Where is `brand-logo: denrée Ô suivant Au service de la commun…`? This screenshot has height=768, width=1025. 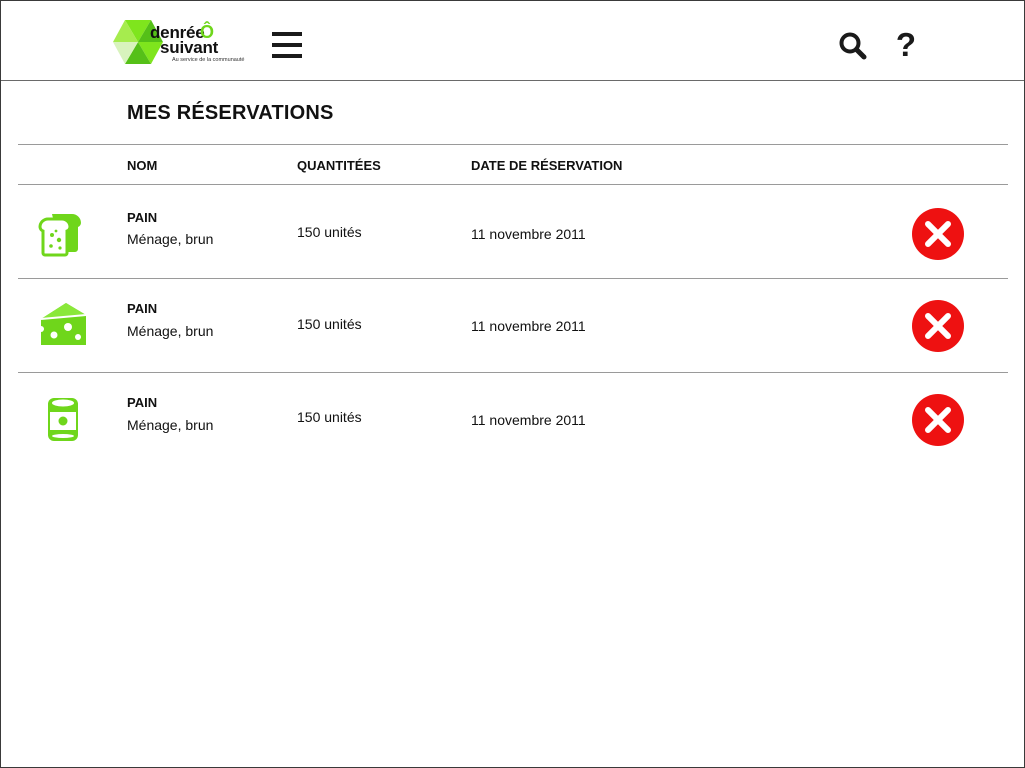 brand-logo: denrée Ô suivant Au service de la commun… is located at coordinates (179, 42).